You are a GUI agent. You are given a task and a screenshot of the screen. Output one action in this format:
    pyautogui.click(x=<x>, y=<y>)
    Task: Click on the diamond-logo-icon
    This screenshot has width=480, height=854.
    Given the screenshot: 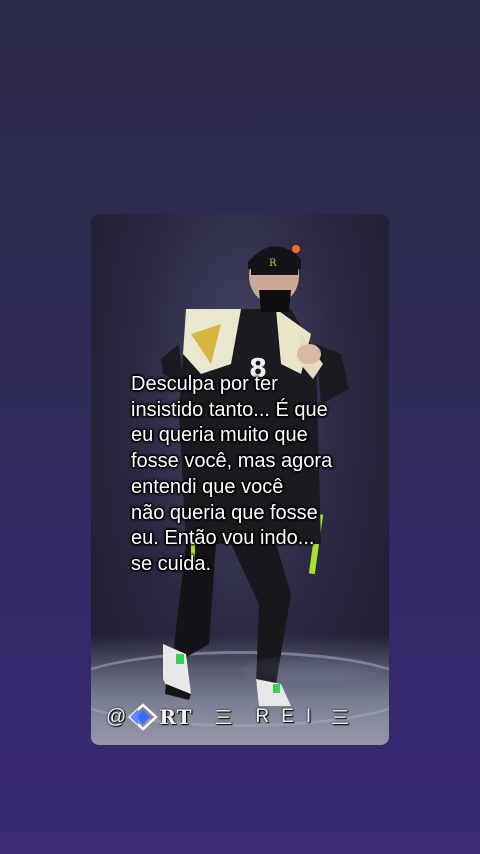 What is the action you would take?
    pyautogui.click(x=143, y=717)
    